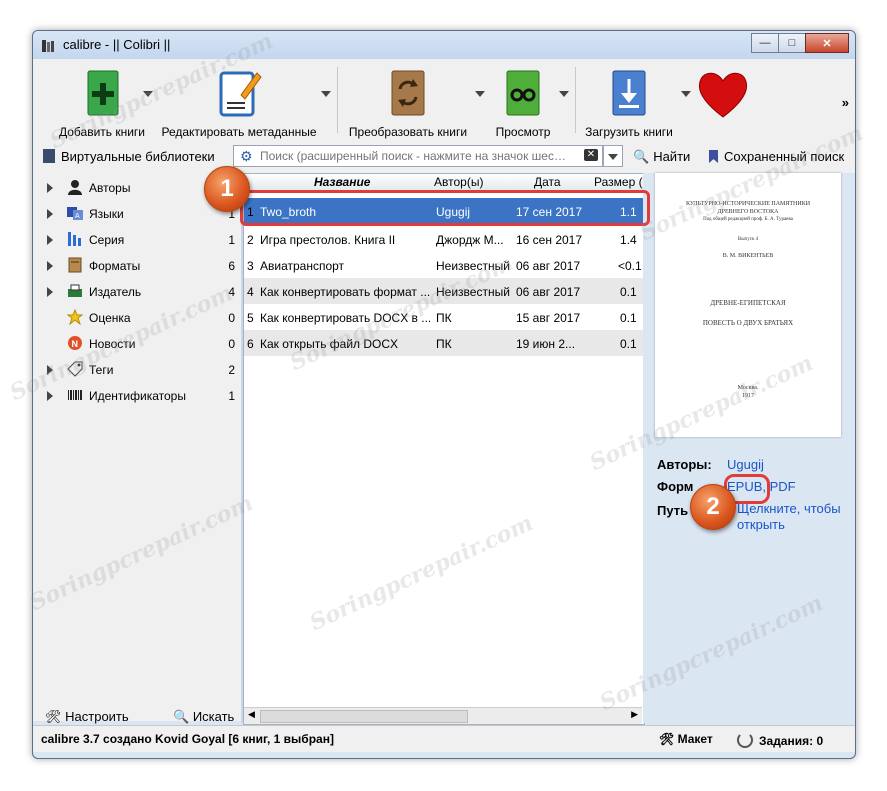 This screenshot has width=887, height=791. What do you see at coordinates (231, 240) in the screenshot?
I see `tag-browser-item-count: 1` at bounding box center [231, 240].